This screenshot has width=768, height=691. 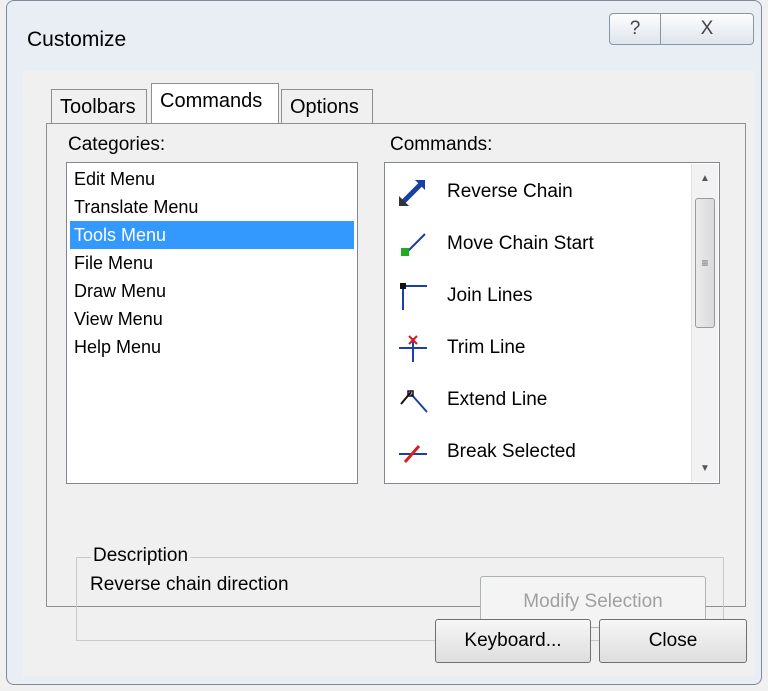 I want to click on command-label: Break Selected, so click(x=511, y=451).